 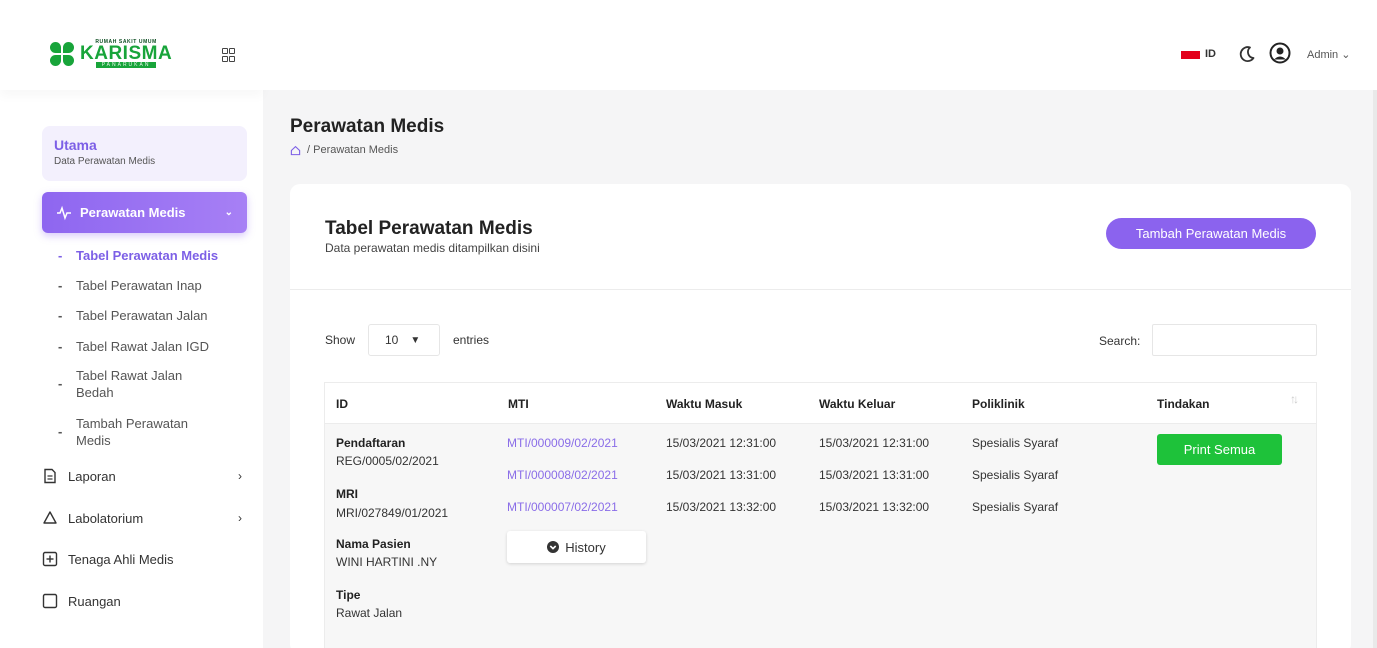 I want to click on card-subtitle: Data perawatan medis ditampilkan disini, so click(x=432, y=248).